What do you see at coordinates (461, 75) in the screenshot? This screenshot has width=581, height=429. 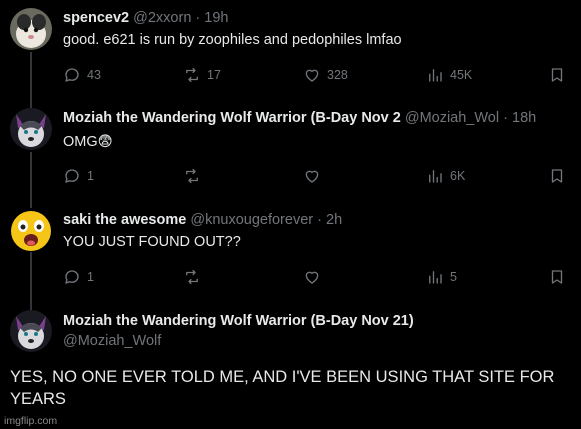 I see `view-count: 45K` at bounding box center [461, 75].